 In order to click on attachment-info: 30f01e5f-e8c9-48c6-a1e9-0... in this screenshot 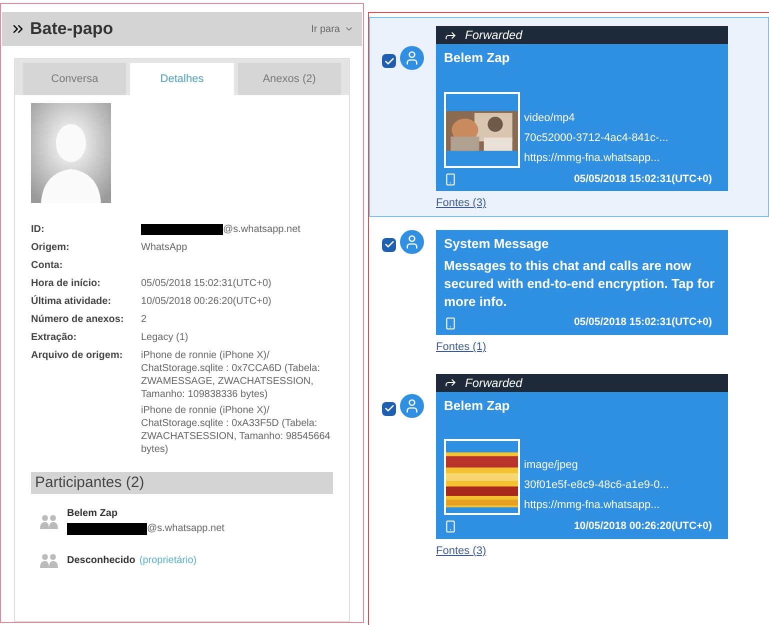, I will do `click(596, 485)`.